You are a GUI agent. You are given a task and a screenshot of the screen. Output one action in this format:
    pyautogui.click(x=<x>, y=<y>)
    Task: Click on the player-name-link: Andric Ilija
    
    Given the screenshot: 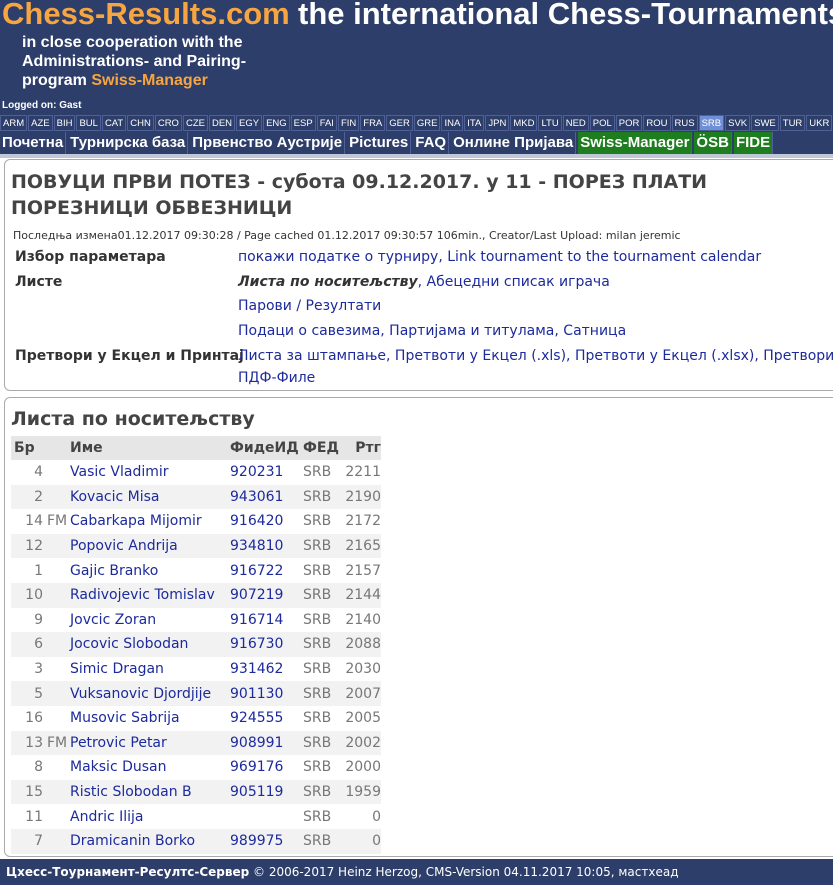 What is the action you would take?
    pyautogui.click(x=150, y=816)
    